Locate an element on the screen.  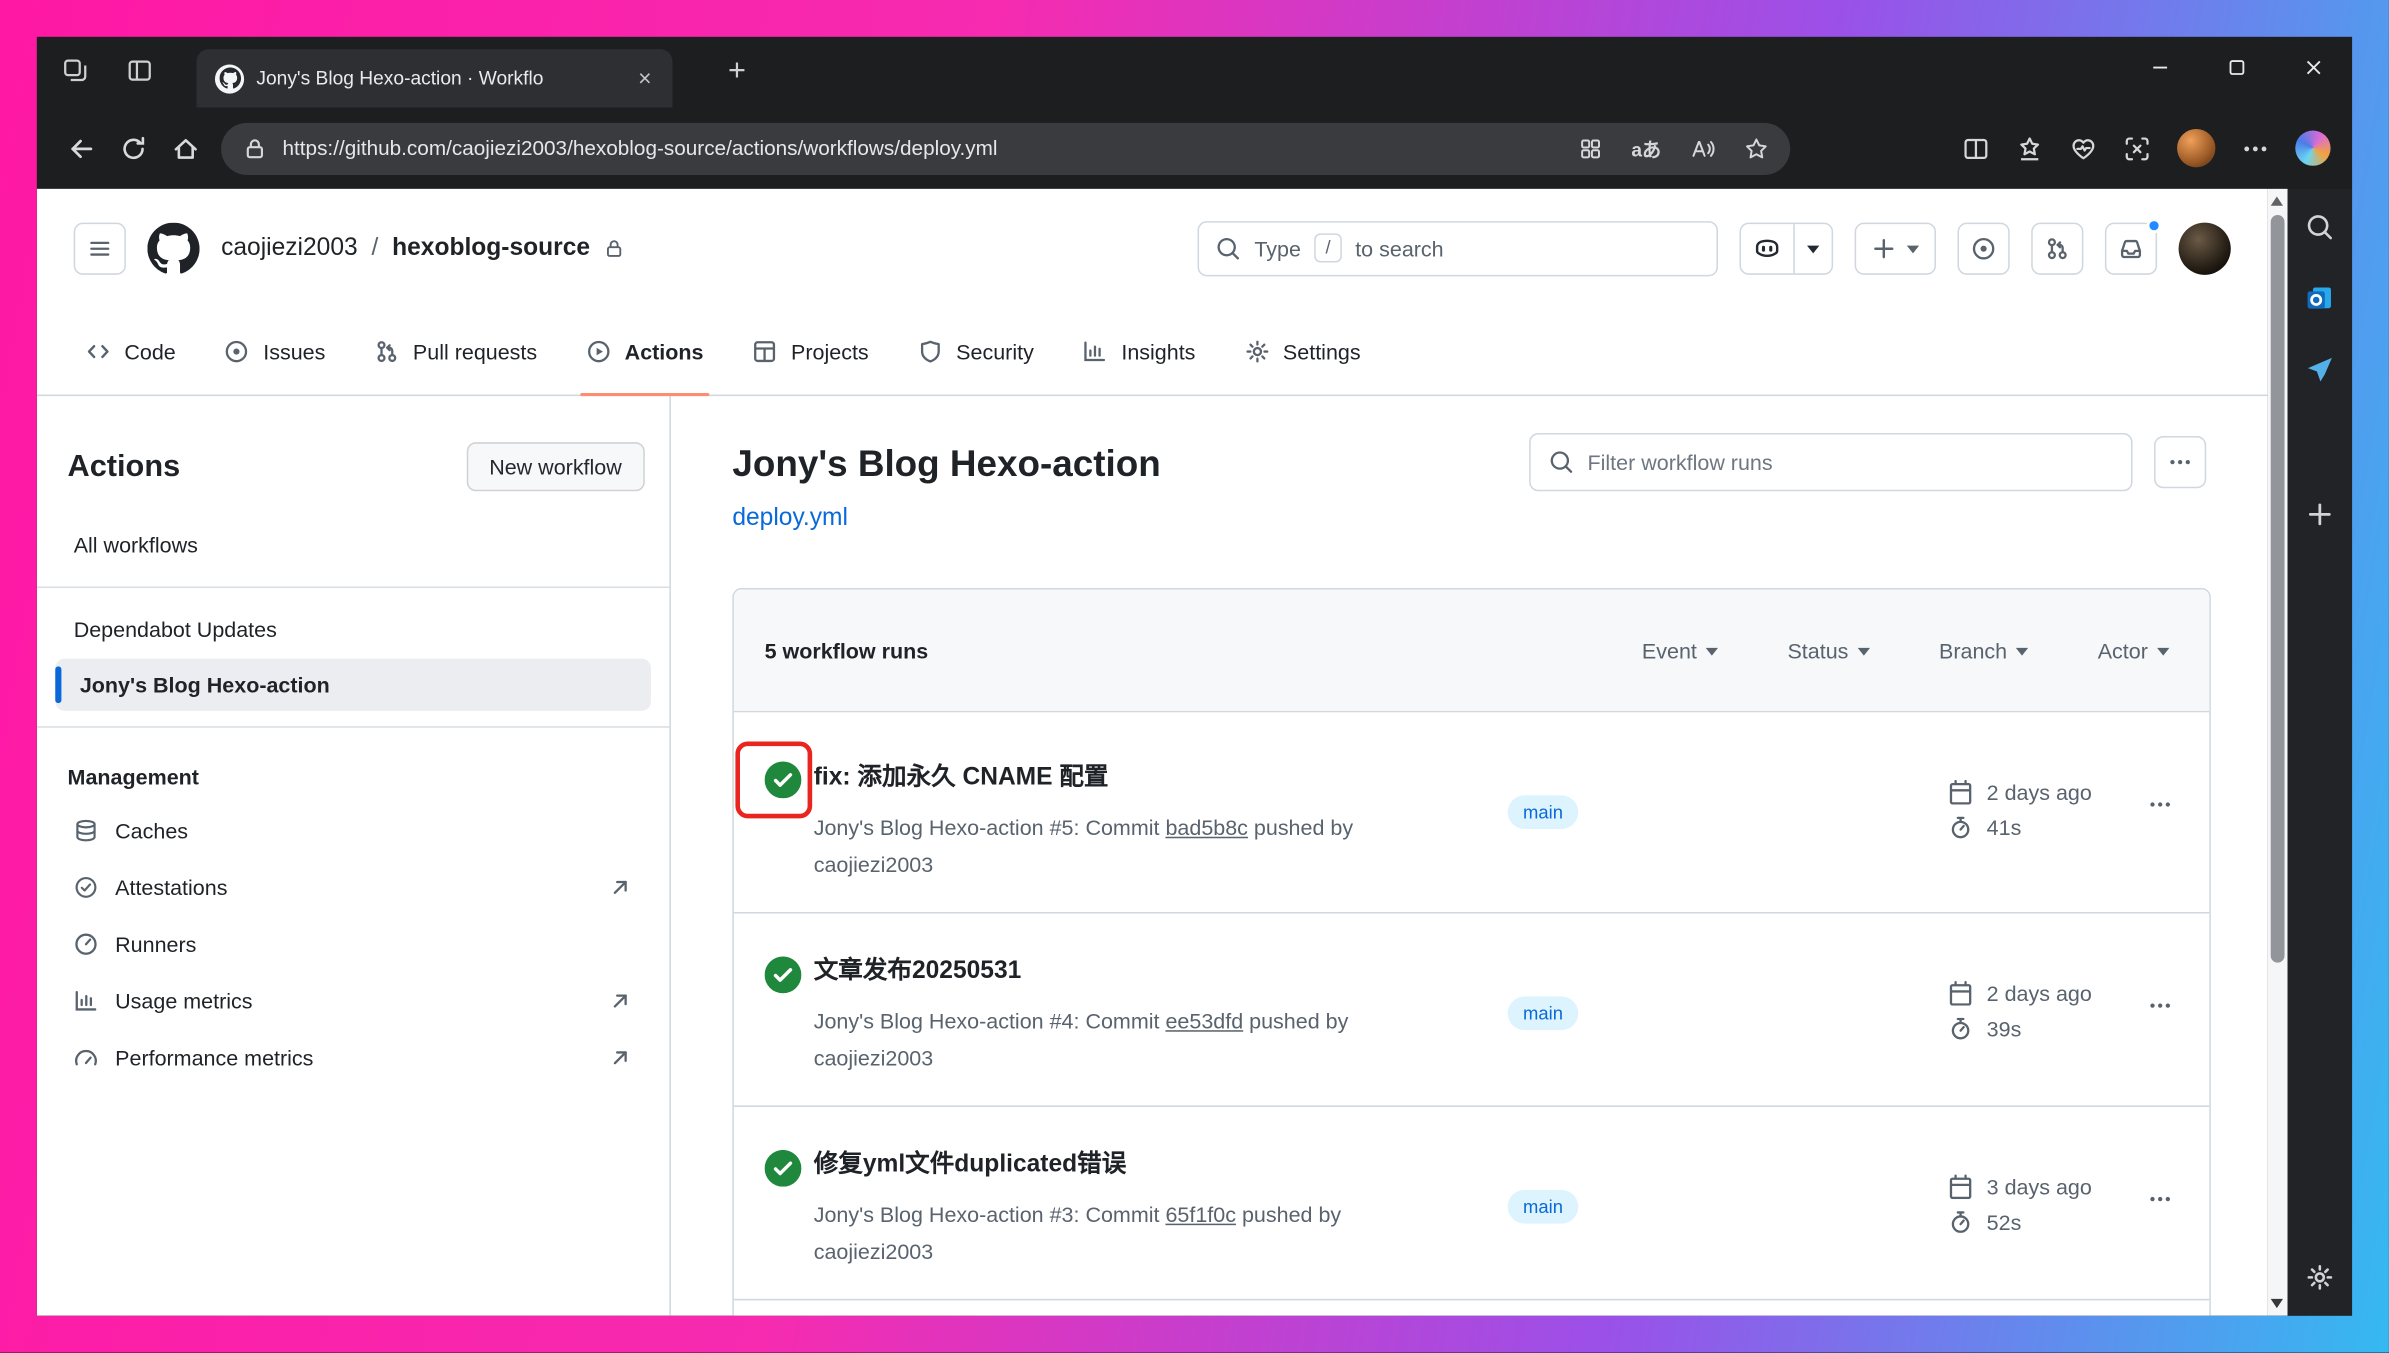
caches-icon is located at coordinates (86, 830).